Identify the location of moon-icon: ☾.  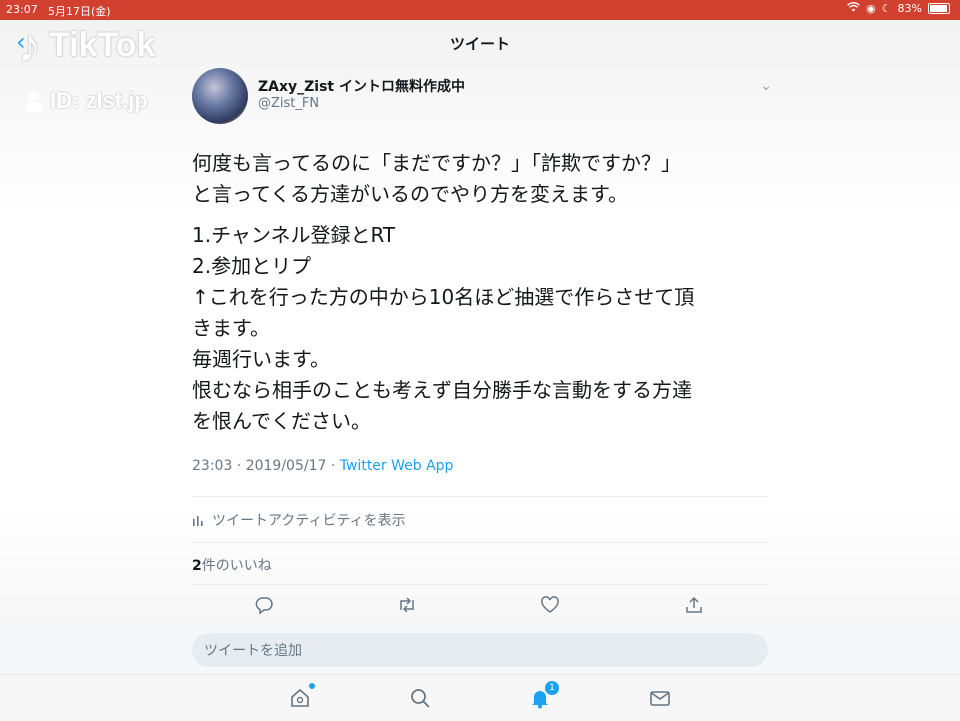
(886, 8).